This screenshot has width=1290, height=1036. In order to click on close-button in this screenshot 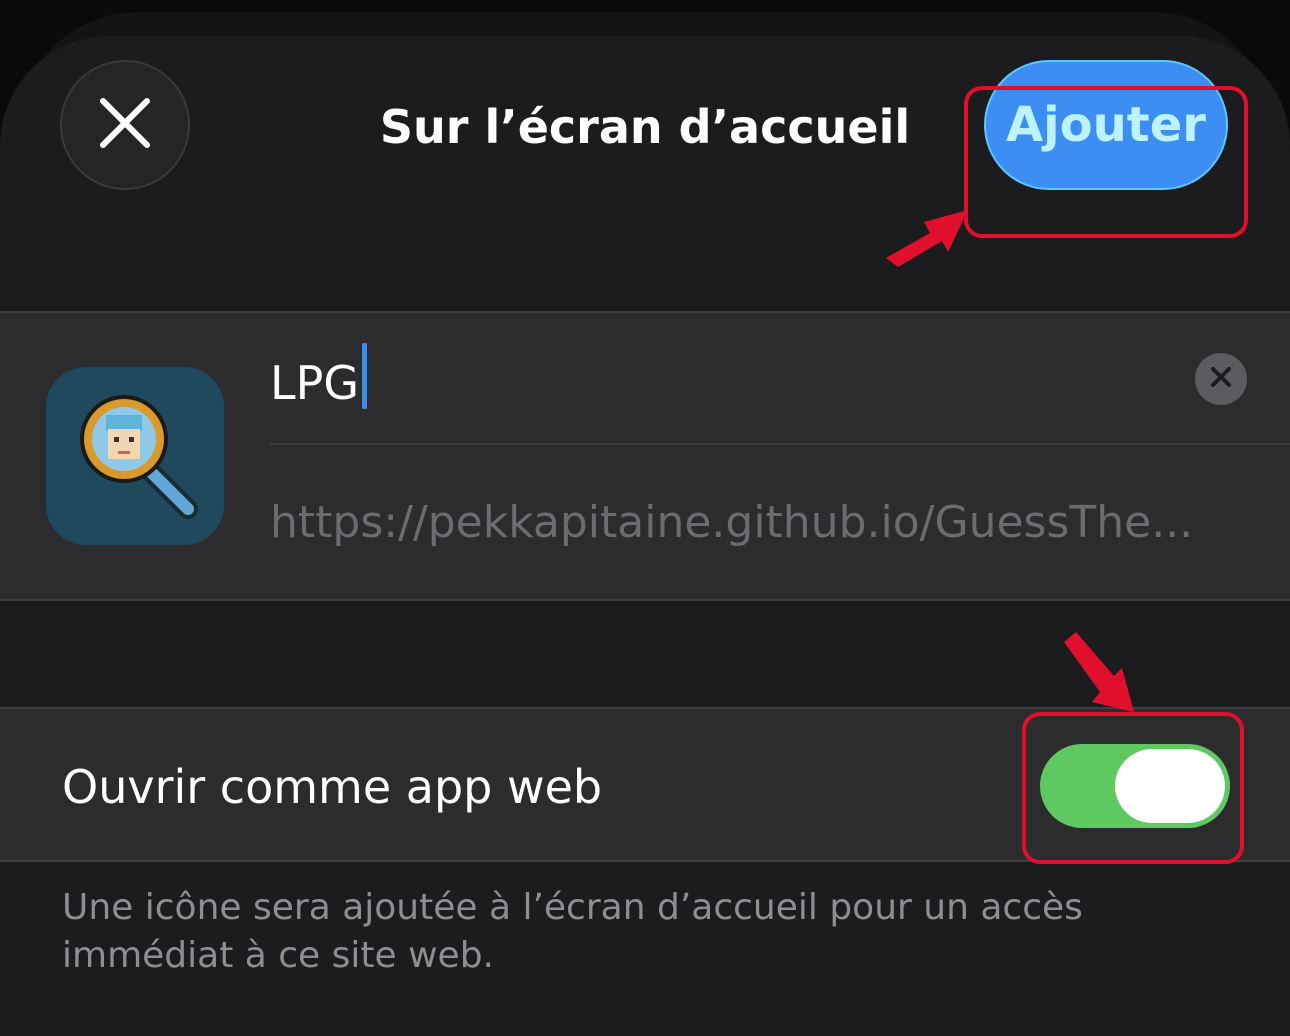, I will do `click(125, 125)`.